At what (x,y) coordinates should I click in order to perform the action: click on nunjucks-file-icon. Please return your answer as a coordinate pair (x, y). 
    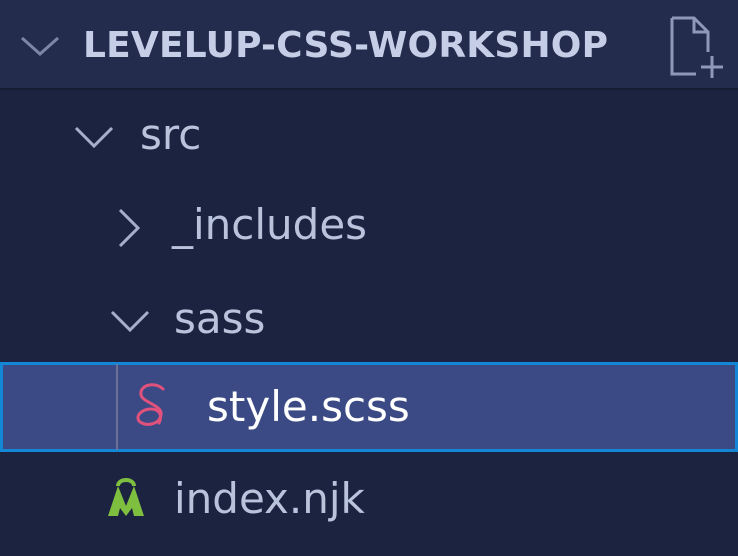
    Looking at the image, I should click on (126, 500).